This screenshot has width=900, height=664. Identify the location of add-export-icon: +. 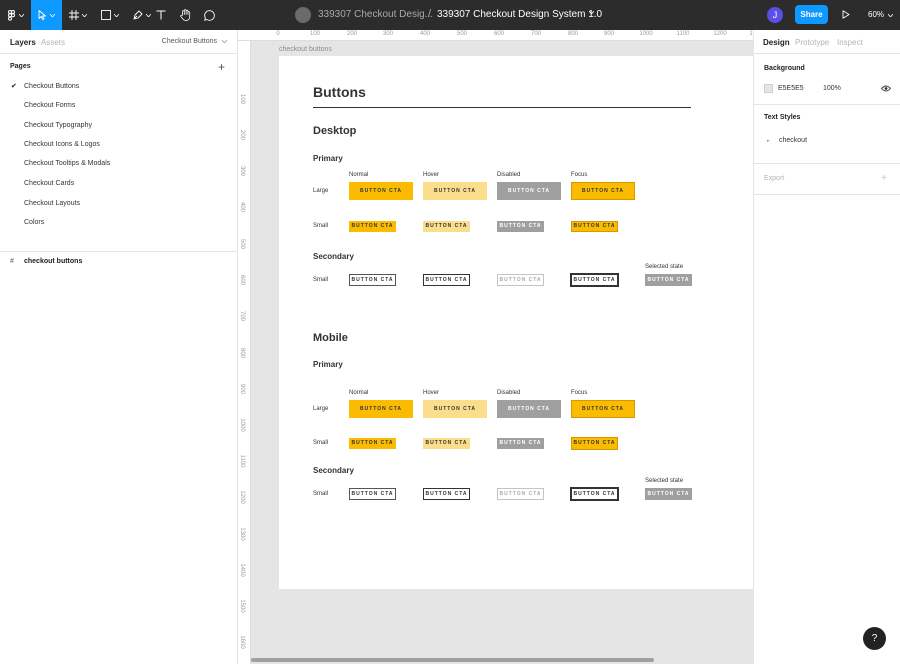
(884, 178).